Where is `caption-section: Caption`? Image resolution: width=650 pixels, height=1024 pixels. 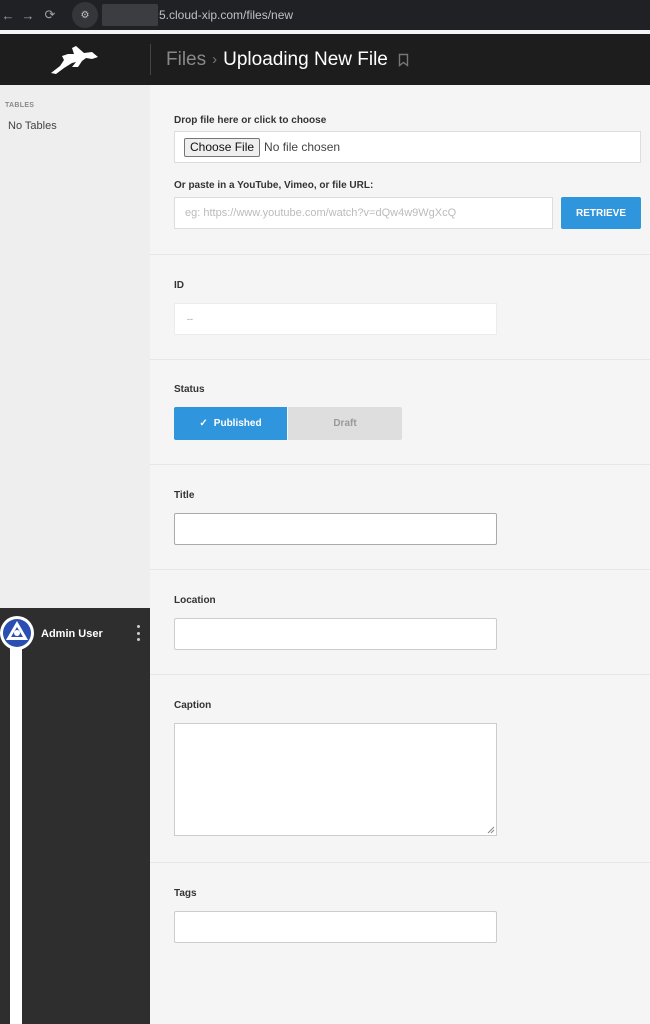
caption-section: Caption is located at coordinates (400, 769).